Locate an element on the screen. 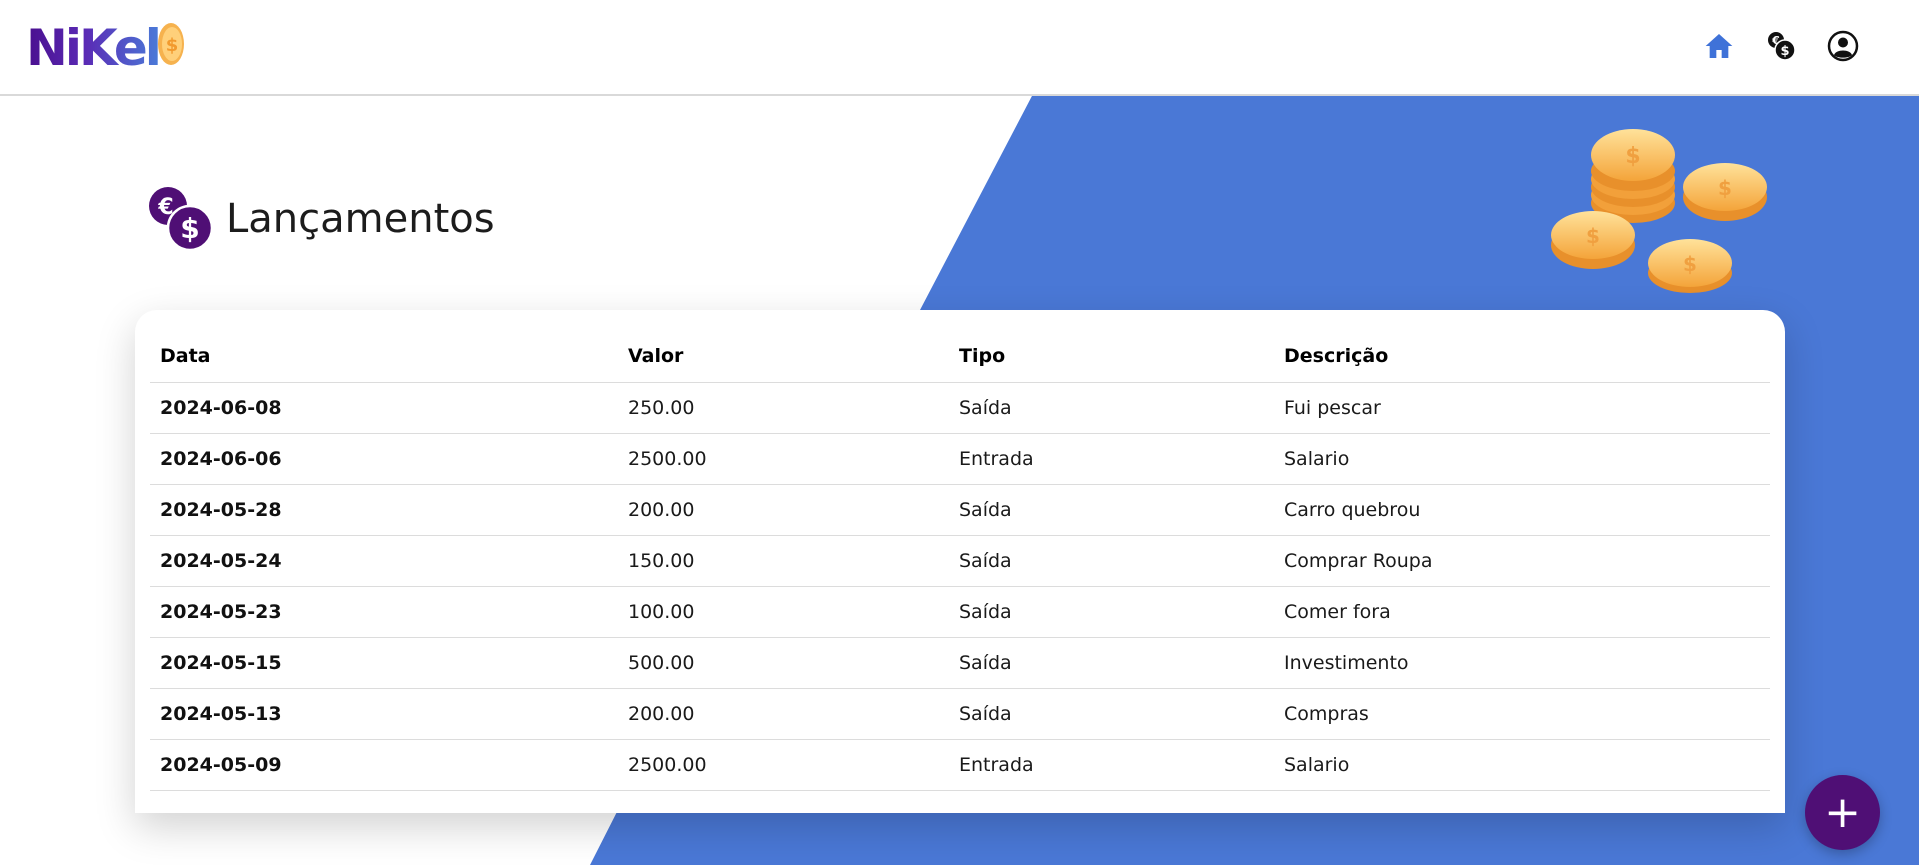  home-icon is located at coordinates (1719, 46).